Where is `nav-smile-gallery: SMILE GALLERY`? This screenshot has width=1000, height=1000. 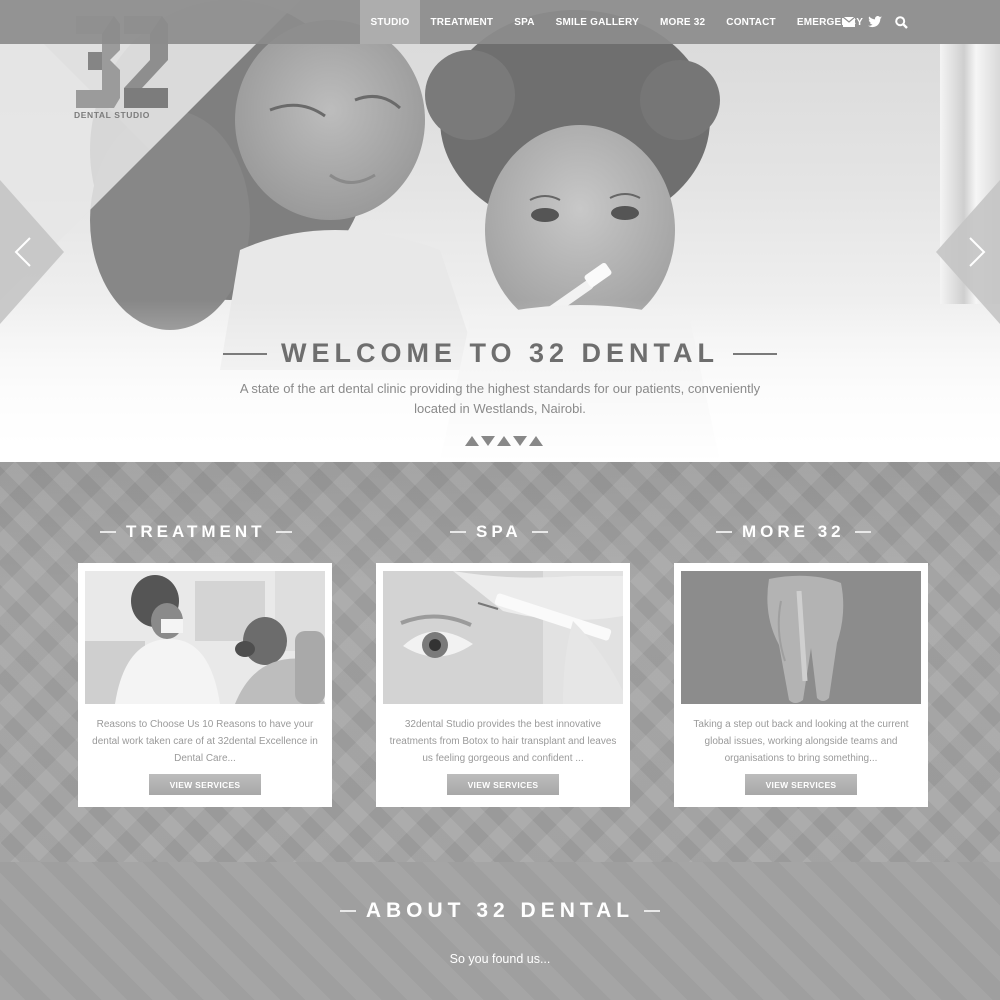 nav-smile-gallery: SMILE GALLERY is located at coordinates (597, 22).